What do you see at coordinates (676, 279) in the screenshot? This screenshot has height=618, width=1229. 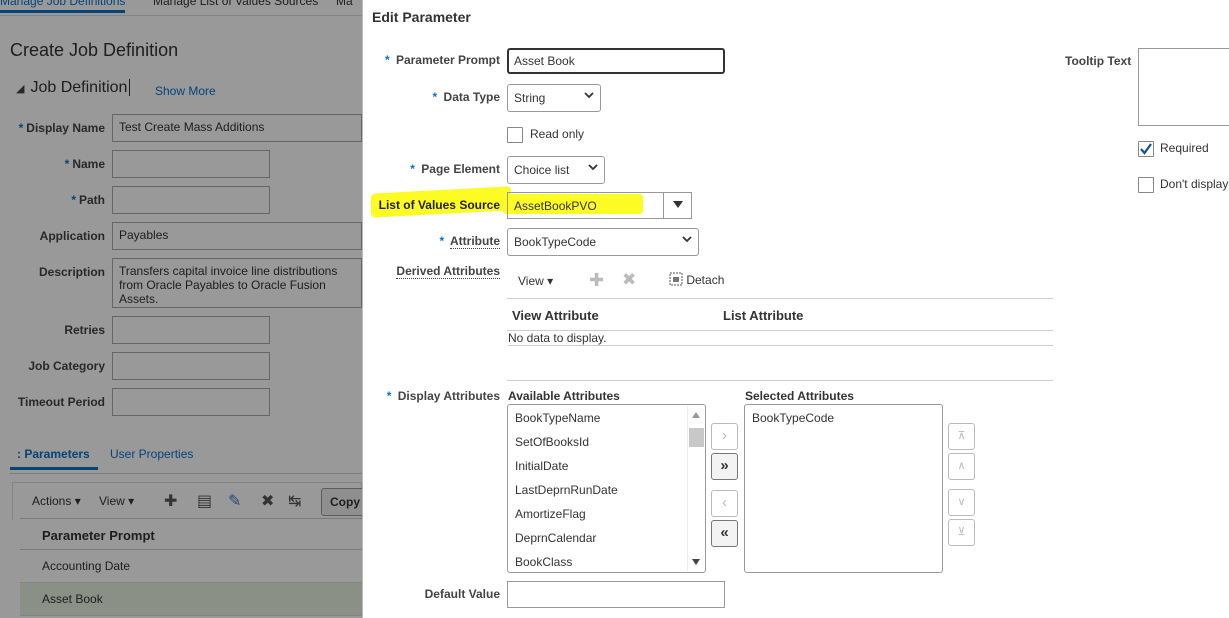 I see `detach-icon` at bounding box center [676, 279].